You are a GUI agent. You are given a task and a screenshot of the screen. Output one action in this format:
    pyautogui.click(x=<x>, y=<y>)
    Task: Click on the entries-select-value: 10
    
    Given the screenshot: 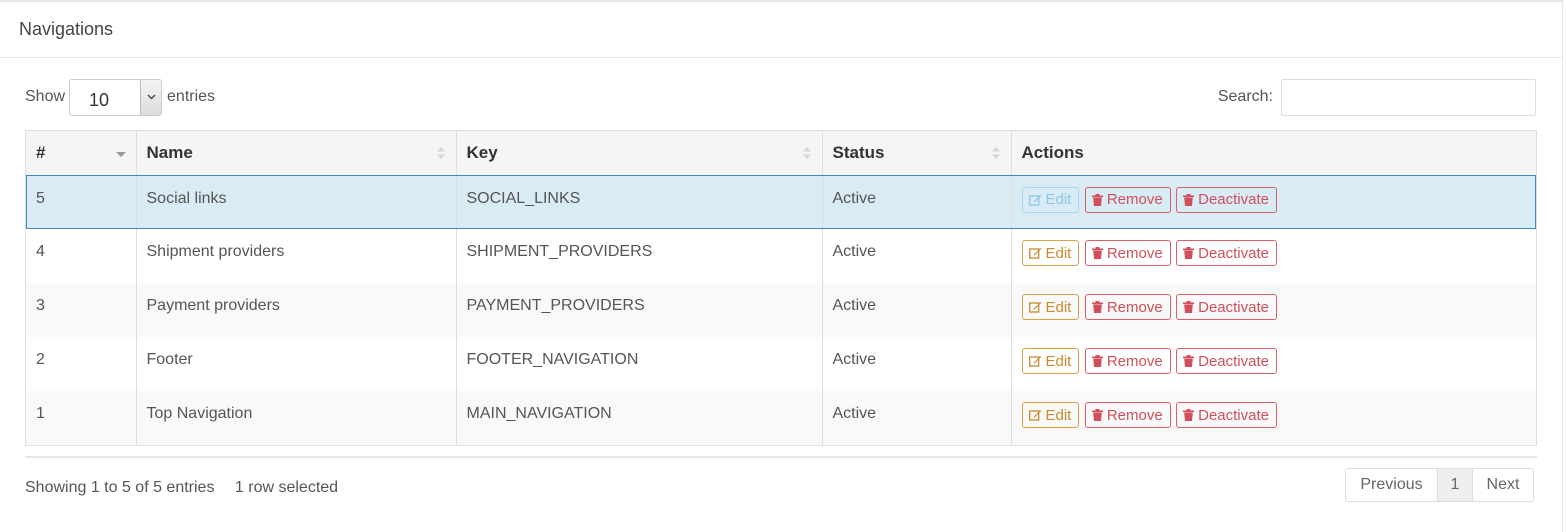 What is the action you would take?
    pyautogui.click(x=99, y=99)
    